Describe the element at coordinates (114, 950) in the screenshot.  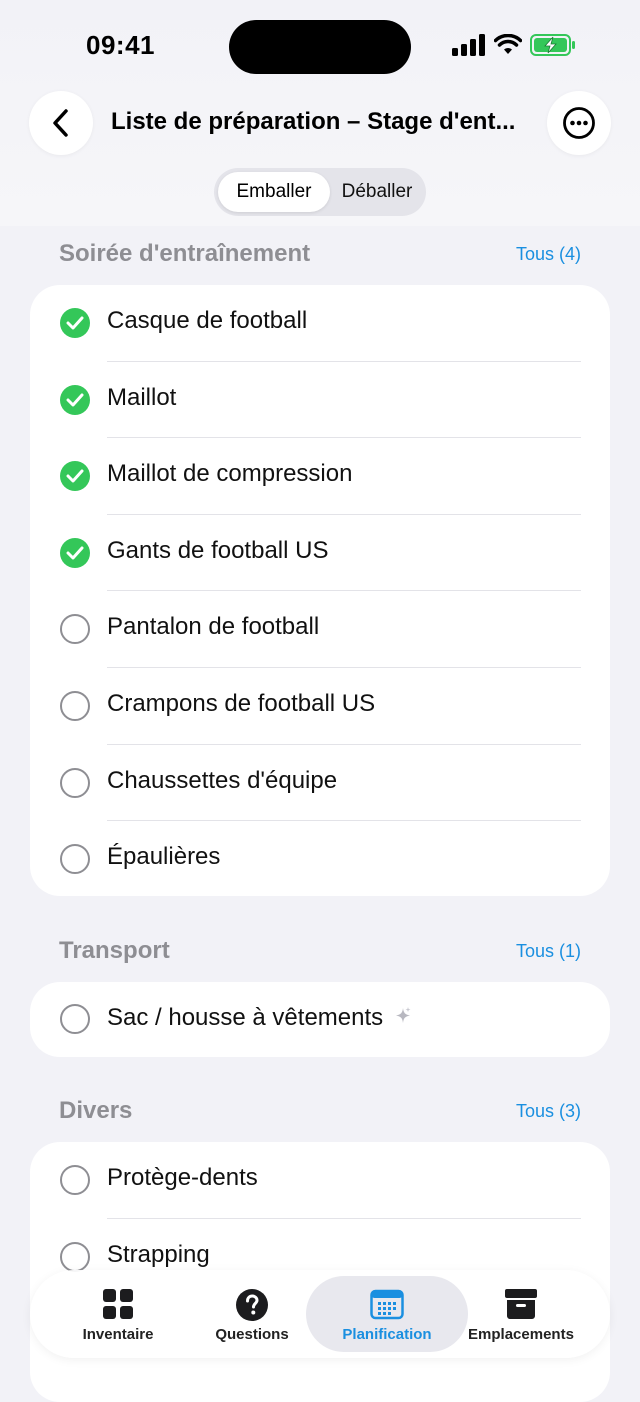
I see `section-title: Transport` at that location.